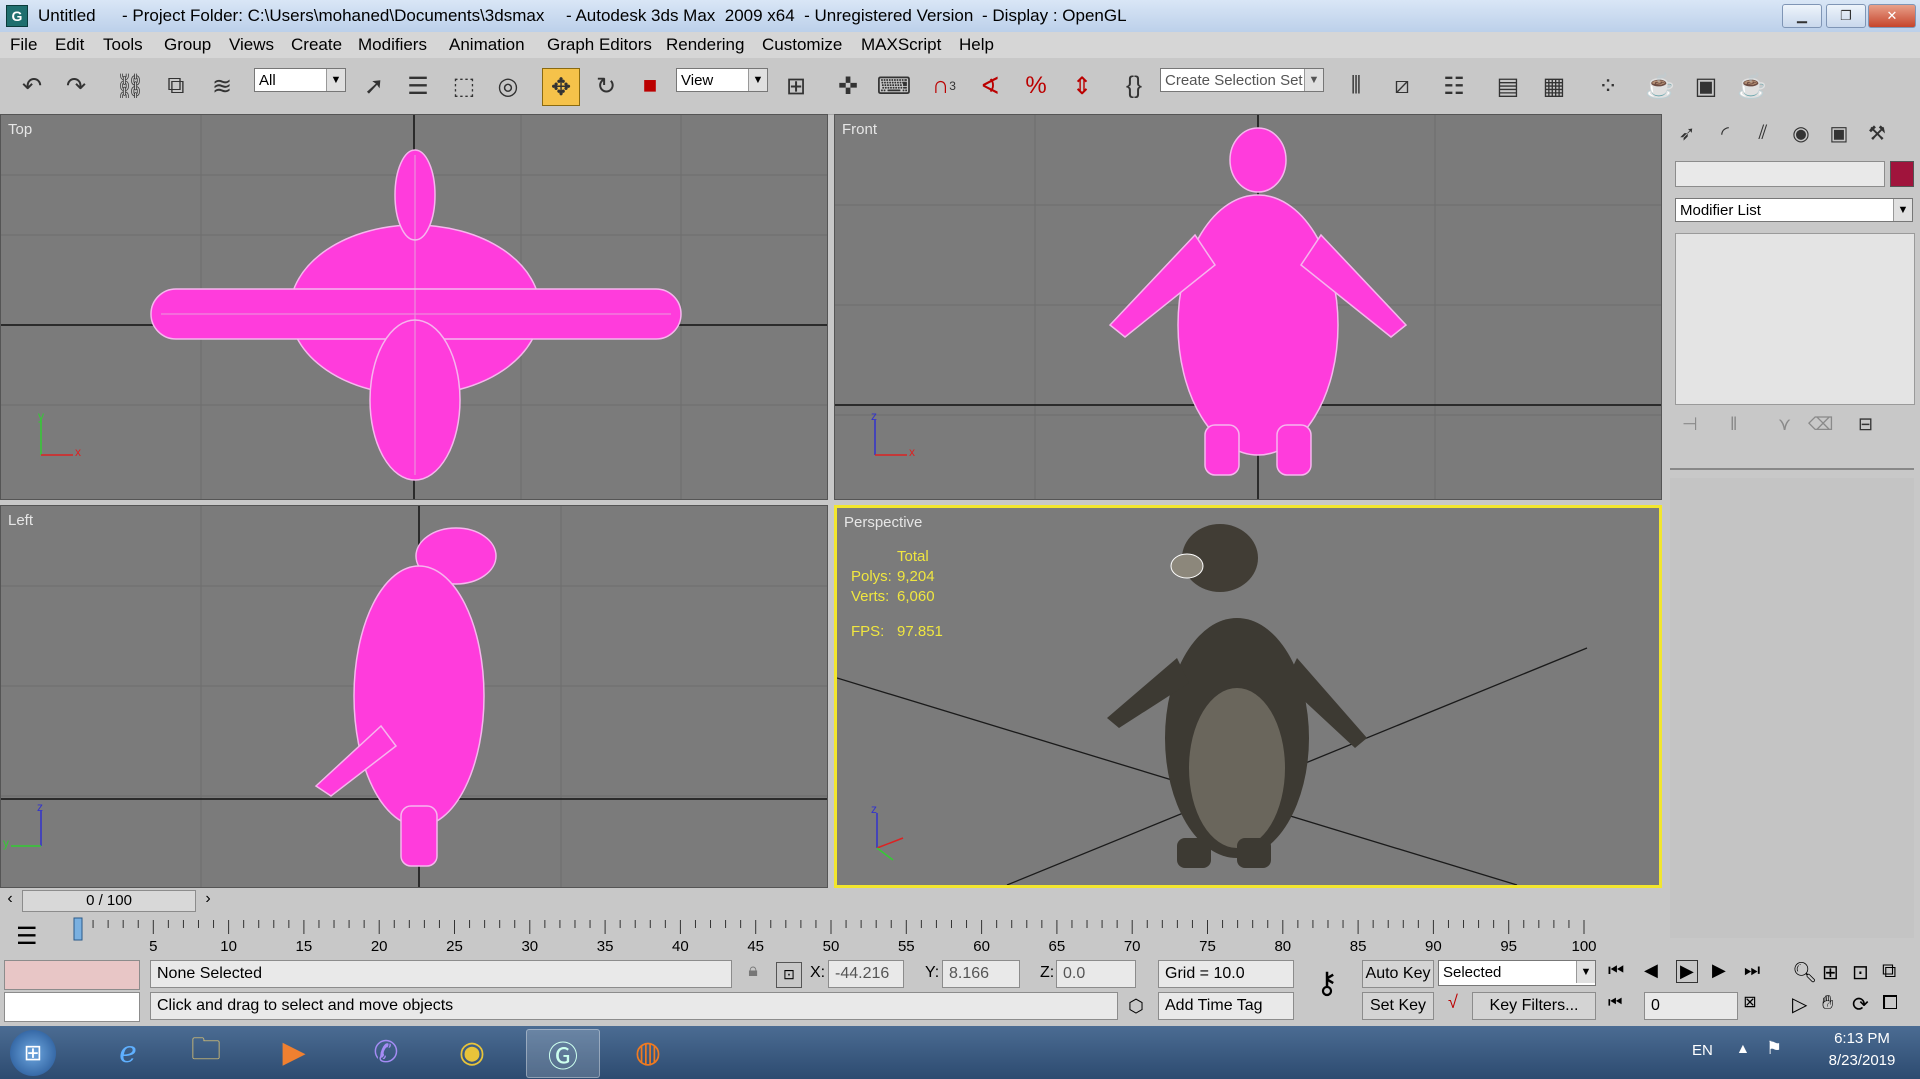 The width and height of the screenshot is (1920, 1079). I want to click on taskbar-3ds-max: Ⓖ, so click(563, 1053).